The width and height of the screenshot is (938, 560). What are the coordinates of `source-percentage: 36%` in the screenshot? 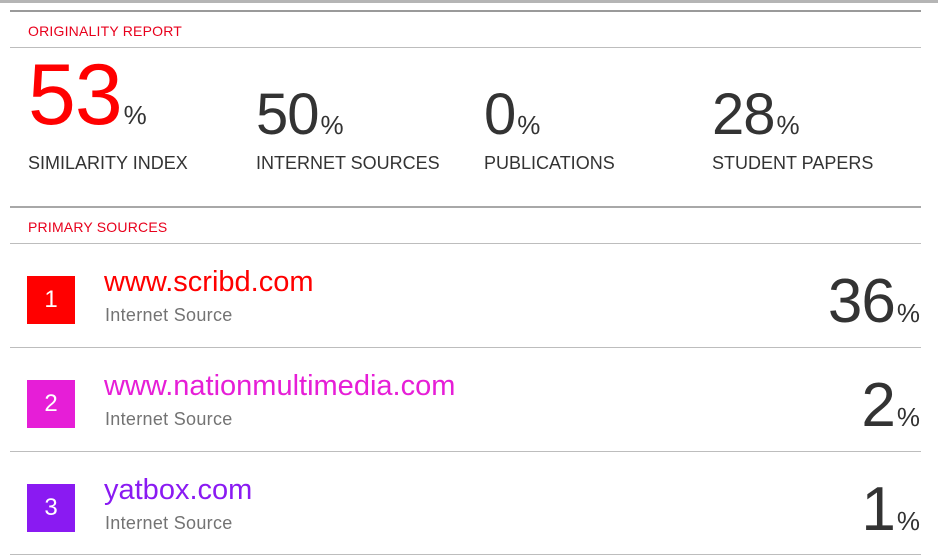 It's located at (874, 301).